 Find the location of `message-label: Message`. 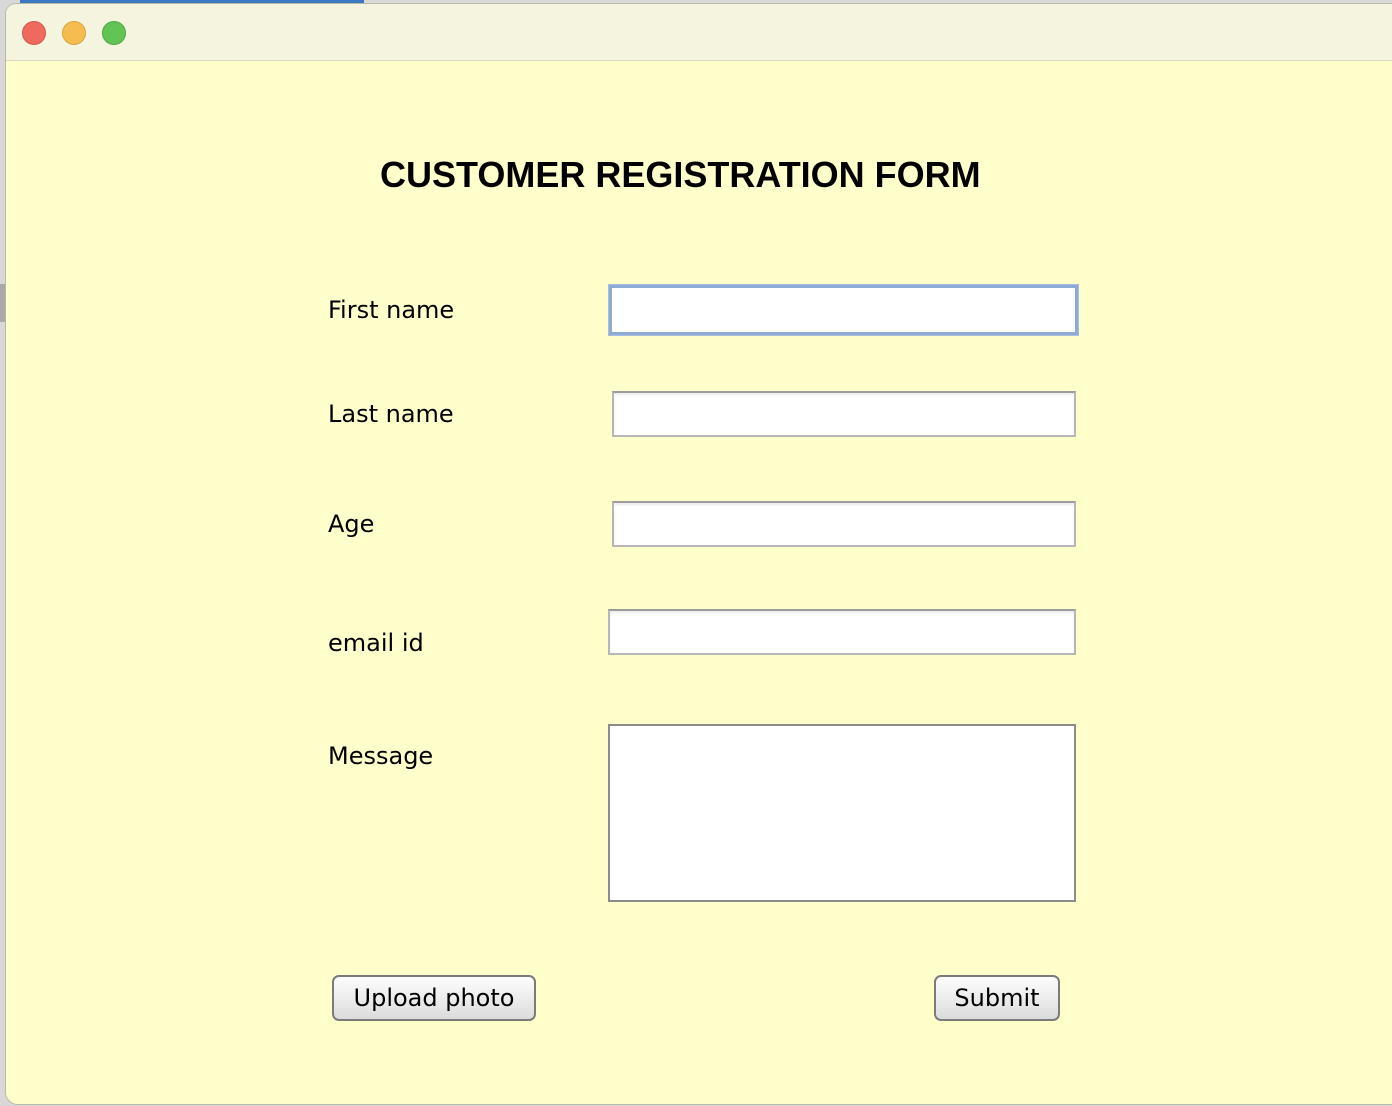

message-label: Message is located at coordinates (381, 756).